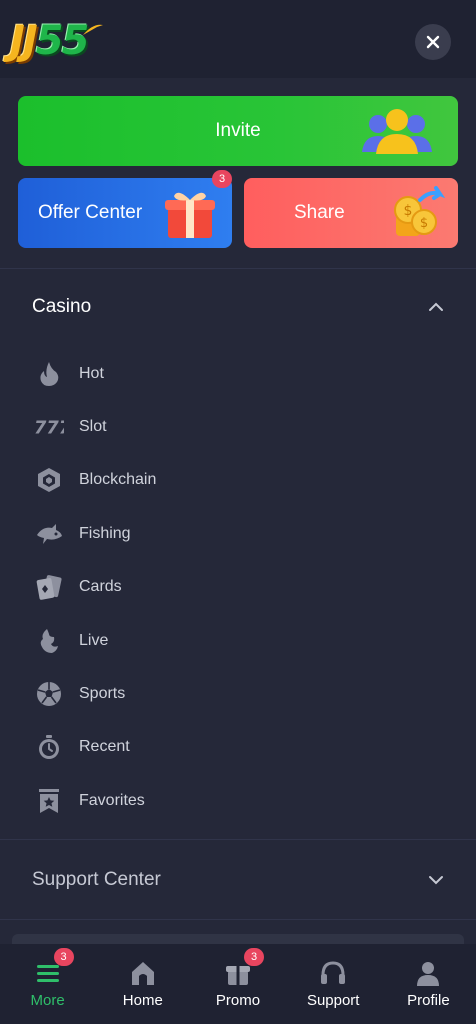 The width and height of the screenshot is (476, 1024). What do you see at coordinates (333, 973) in the screenshot?
I see `headset-icon` at bounding box center [333, 973].